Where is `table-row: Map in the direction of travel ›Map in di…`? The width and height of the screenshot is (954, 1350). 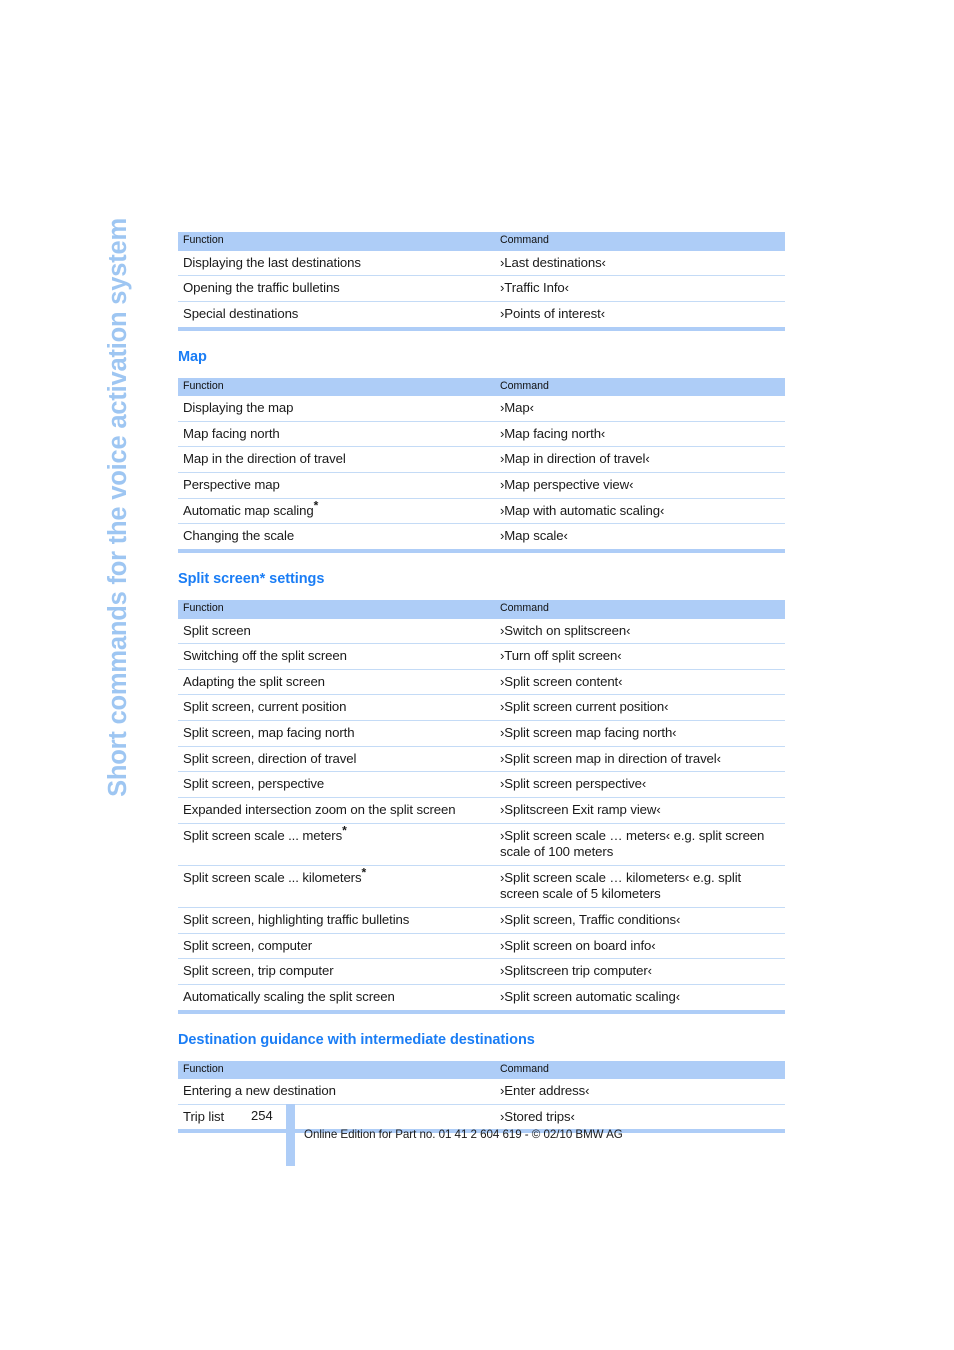 table-row: Map in the direction of travel ›Map in di… is located at coordinates (481, 459).